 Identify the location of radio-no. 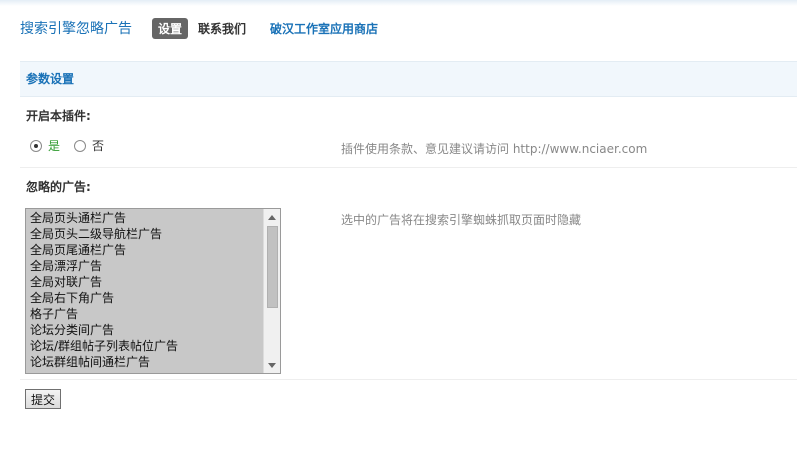
(80, 145).